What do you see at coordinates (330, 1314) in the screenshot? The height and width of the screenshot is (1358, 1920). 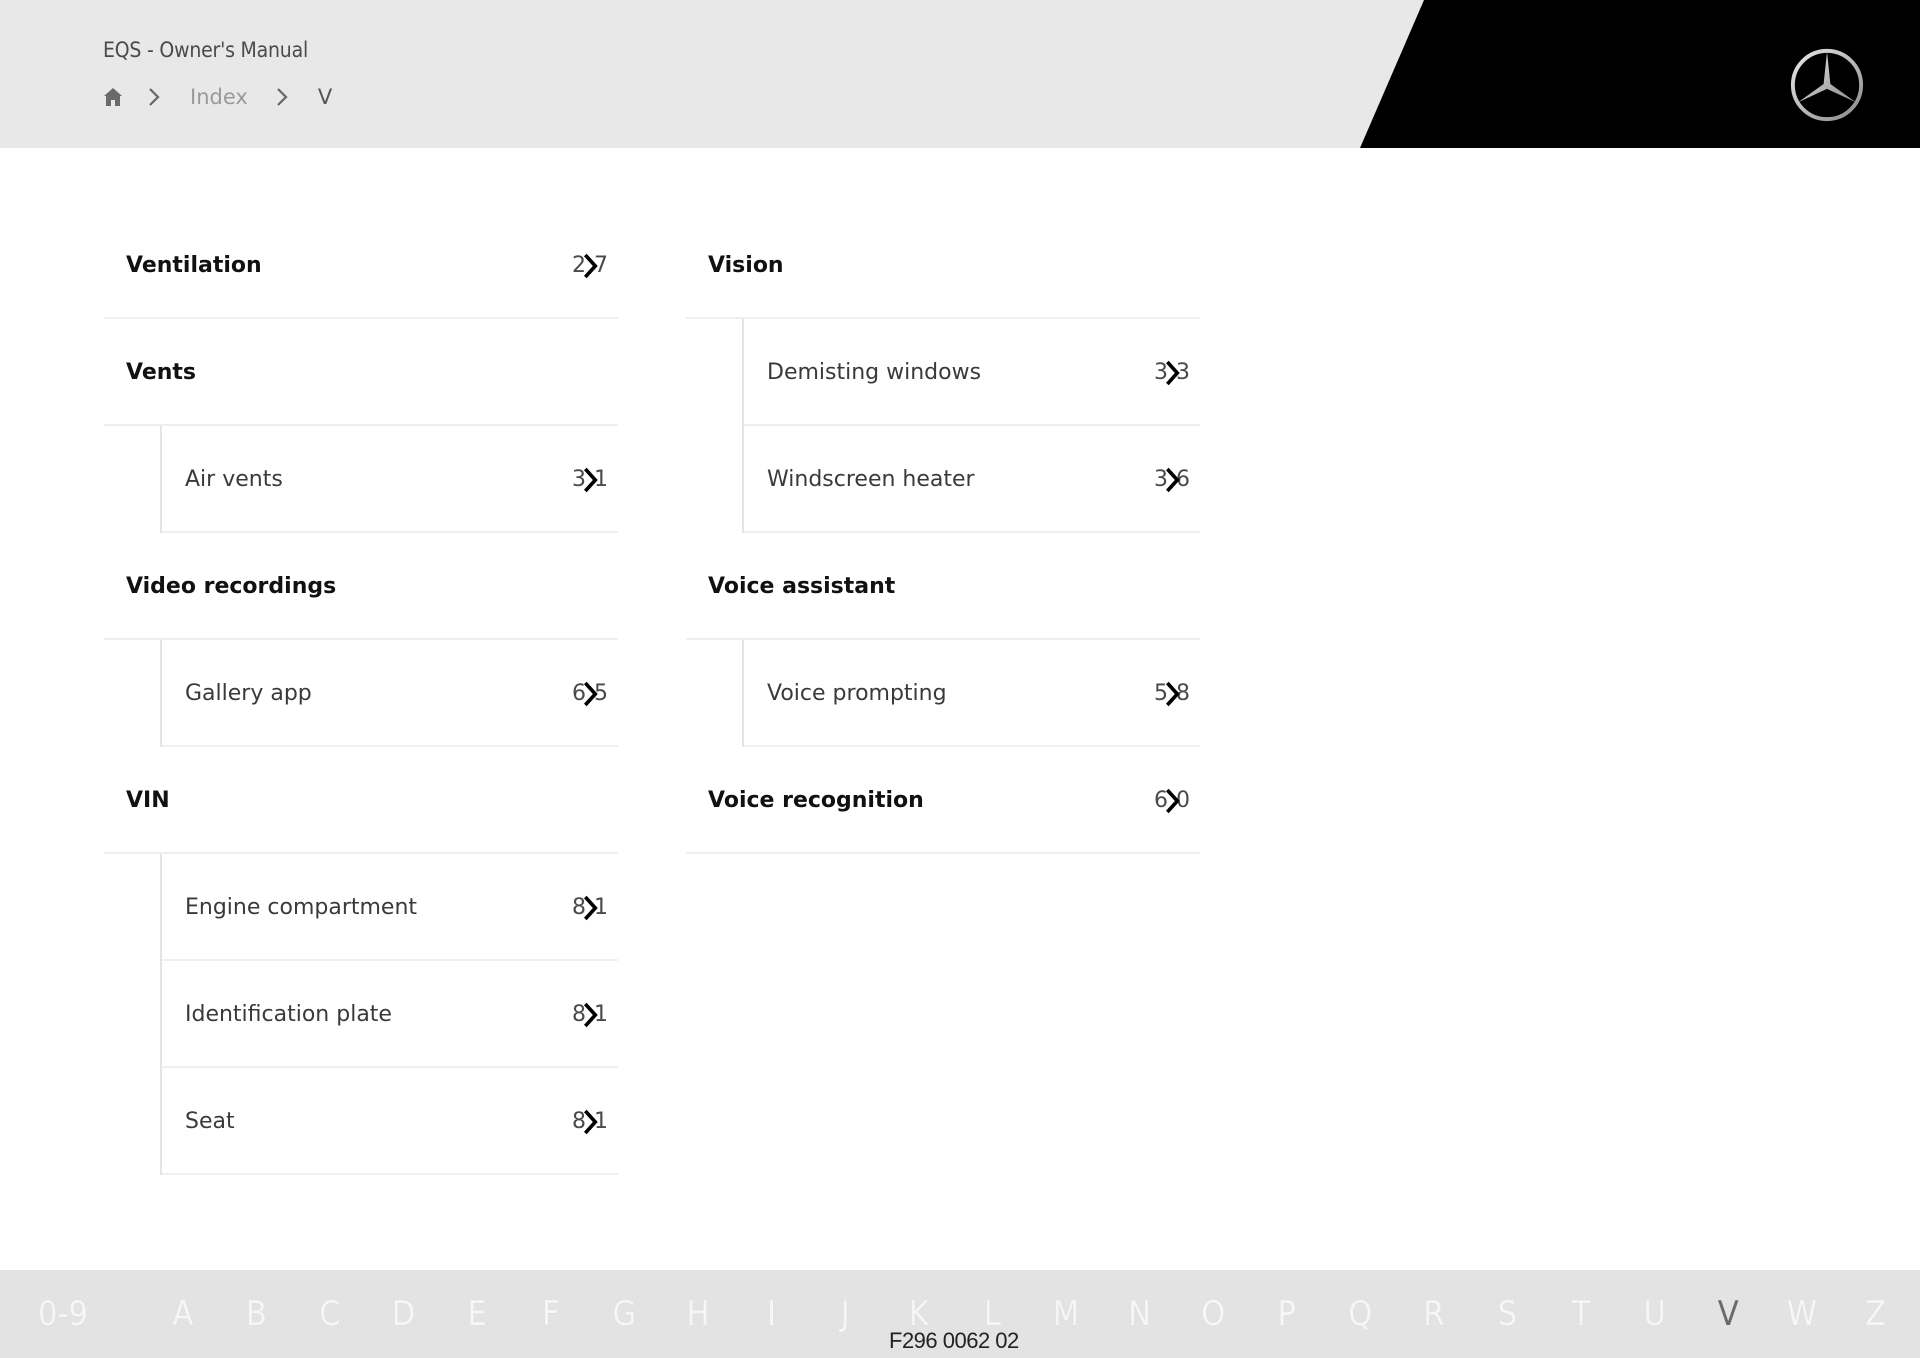 I see `alphabet-letter: C` at bounding box center [330, 1314].